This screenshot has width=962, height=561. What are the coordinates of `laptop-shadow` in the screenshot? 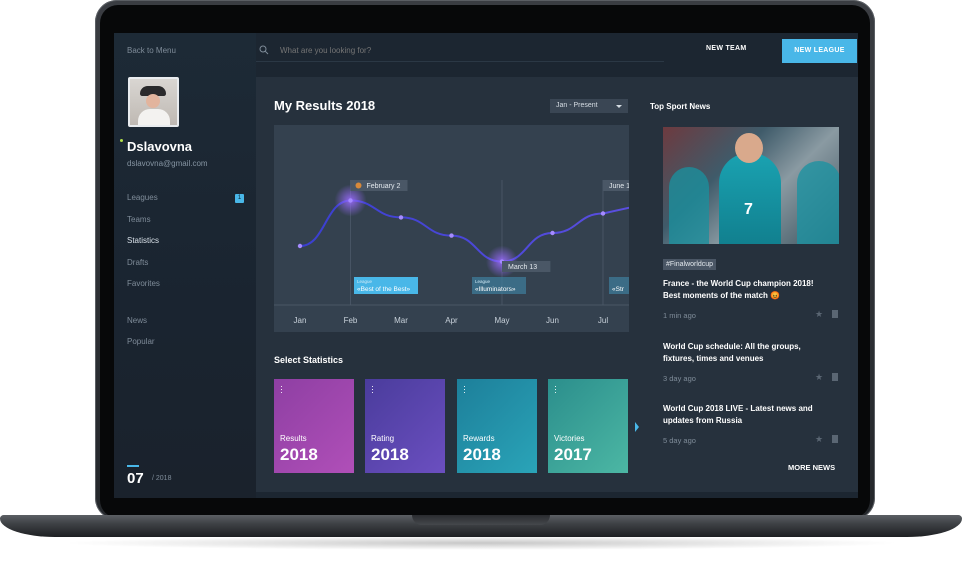 It's located at (481, 543).